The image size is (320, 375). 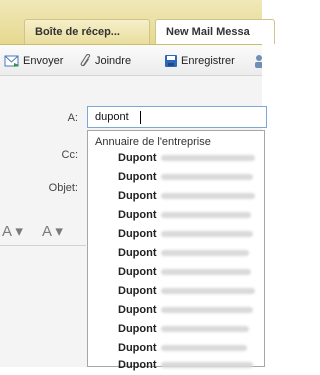 I want to click on format-divider, so click(x=43, y=245).